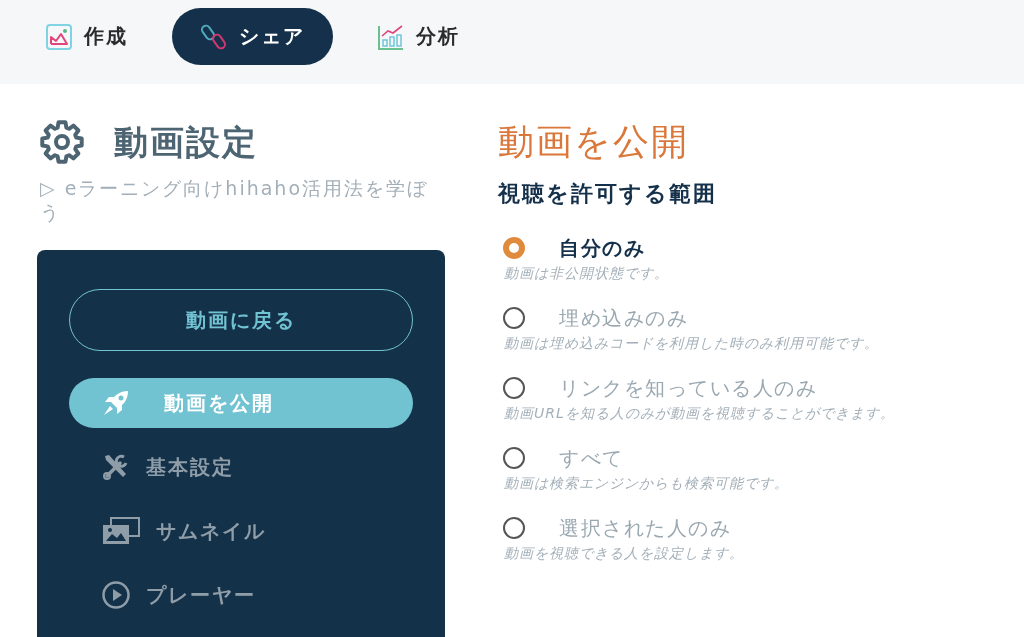  What do you see at coordinates (586, 273) in the screenshot?
I see `option-description: 動画は非公開状態です。` at bounding box center [586, 273].